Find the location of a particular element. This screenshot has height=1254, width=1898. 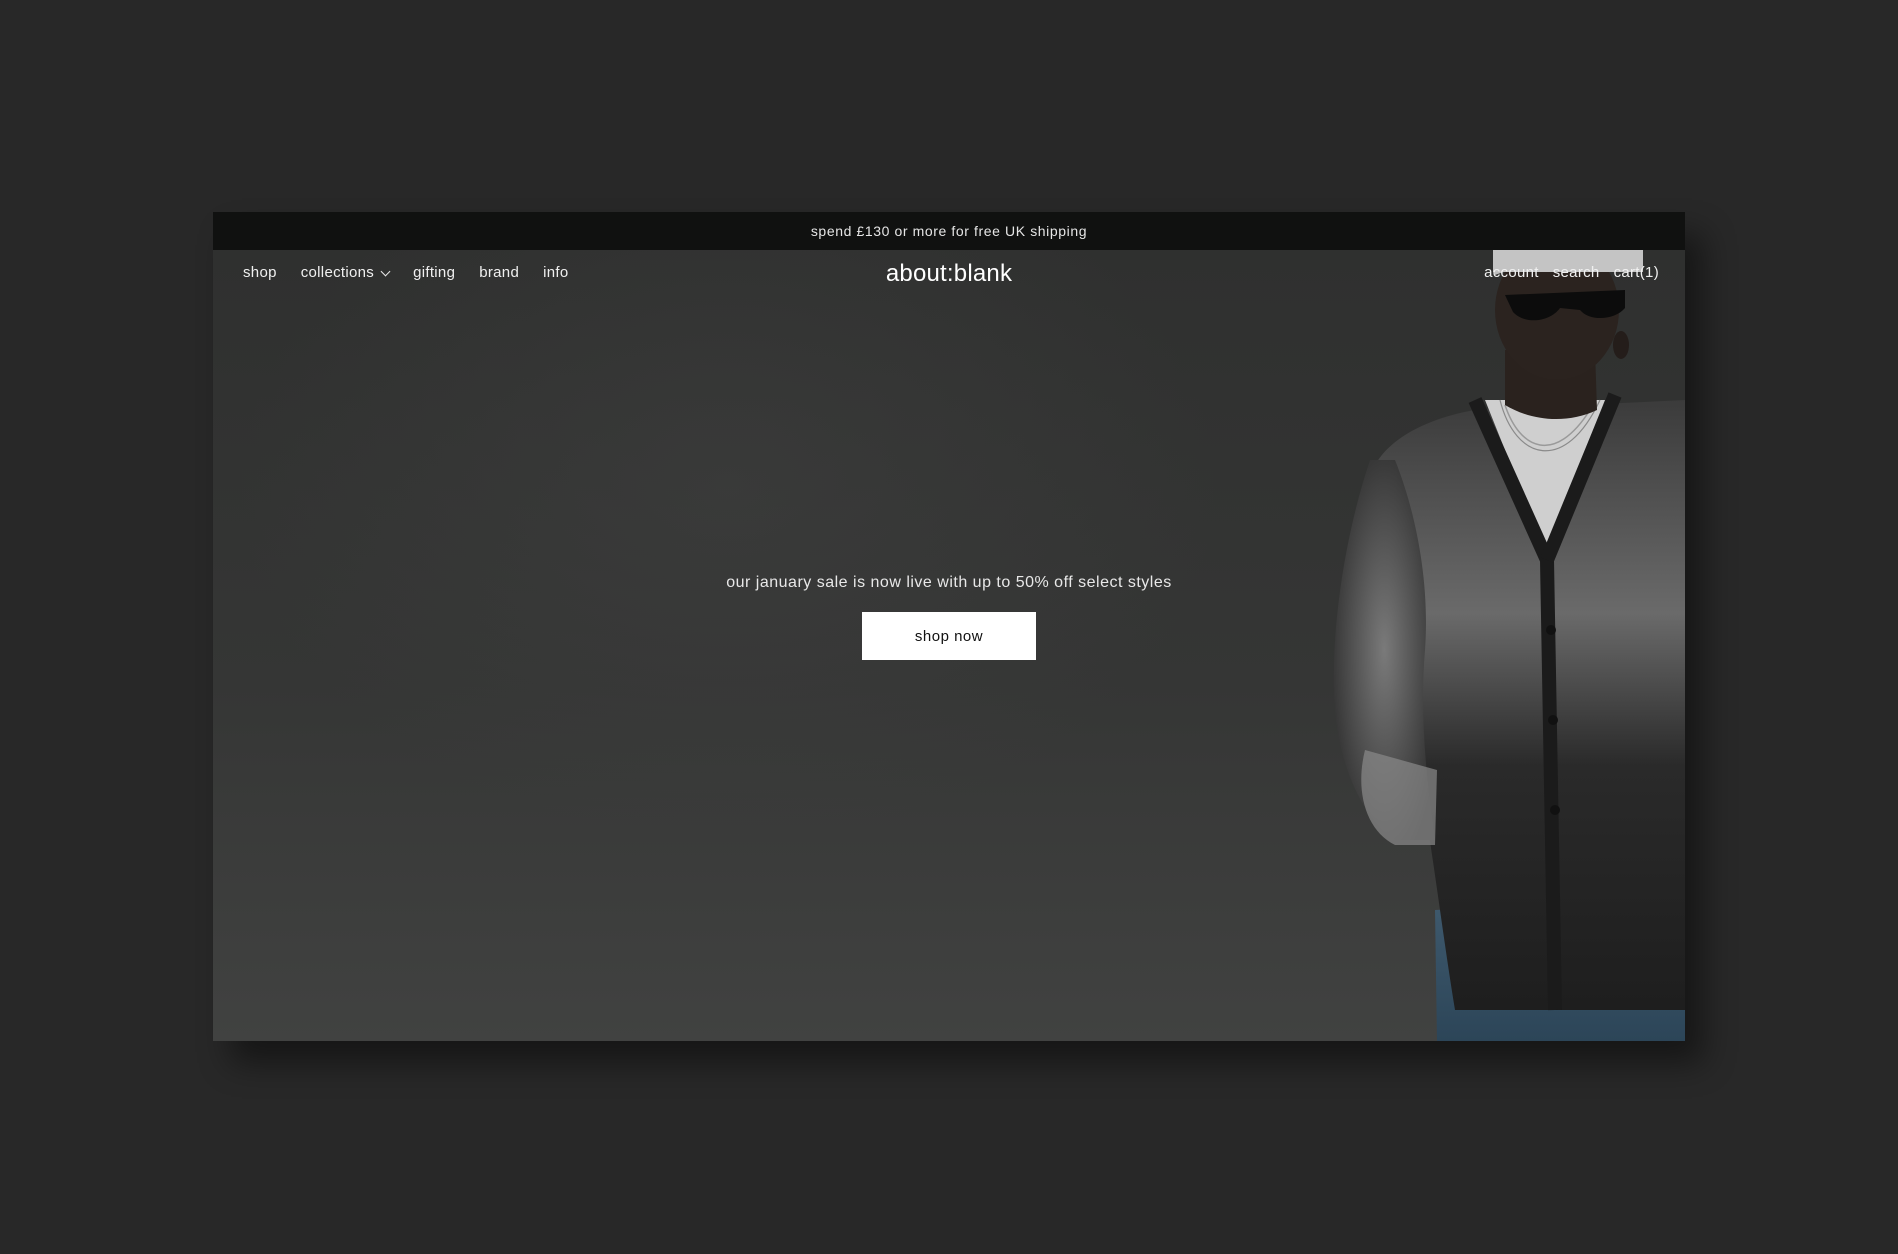

announcement-bar: spend £130 or more for free UK shipping is located at coordinates (949, 231).